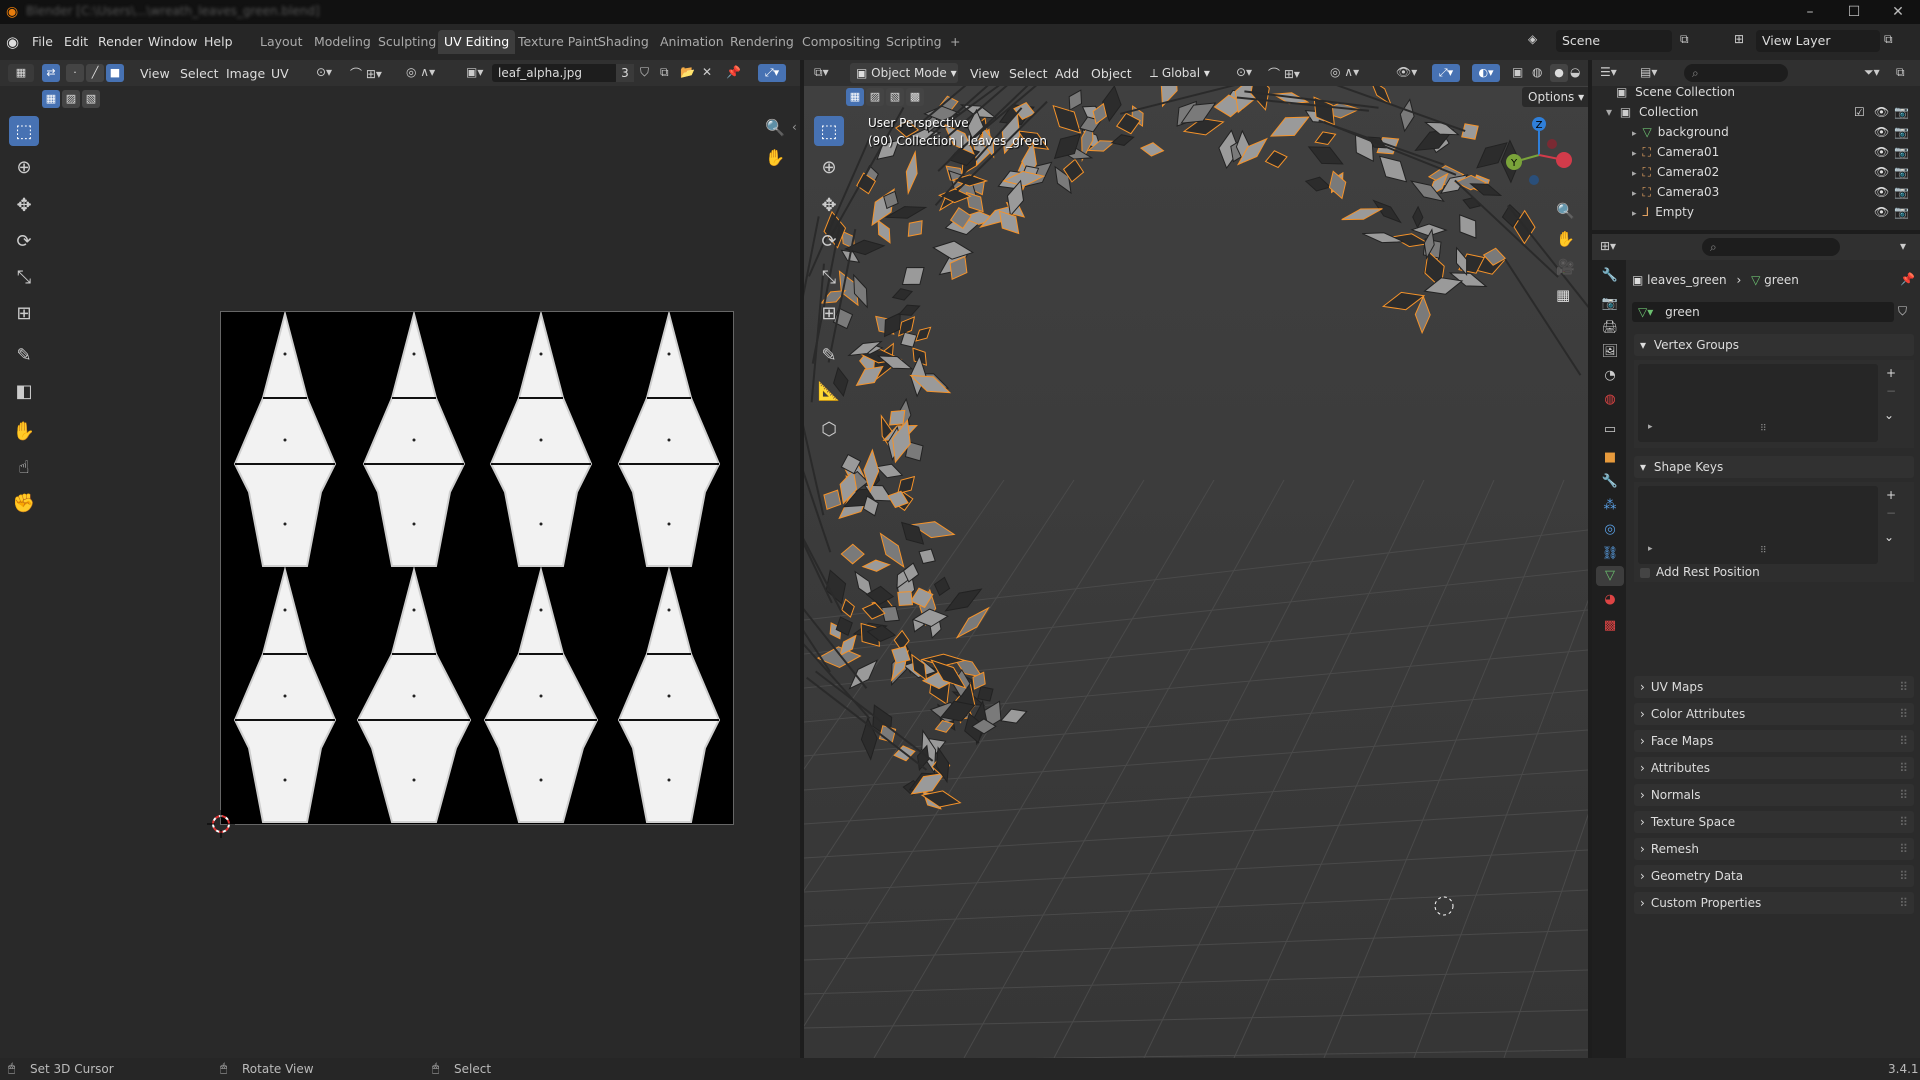  What do you see at coordinates (687, 72) in the screenshot?
I see `open-image-icon: 📂` at bounding box center [687, 72].